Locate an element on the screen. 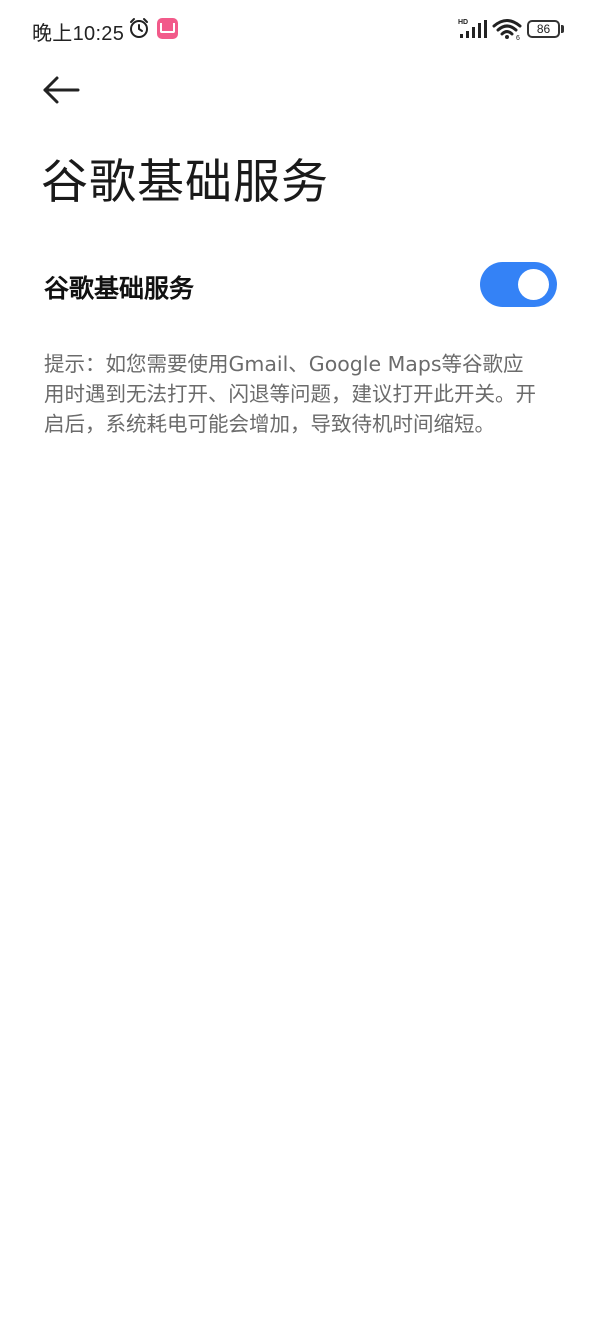 Image resolution: width=600 pixels, height=1333 pixels. google-services-toggle is located at coordinates (518, 284).